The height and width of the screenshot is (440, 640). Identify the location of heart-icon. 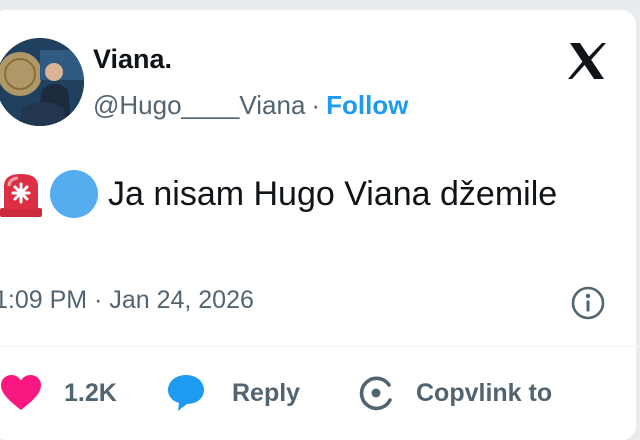
(21, 392).